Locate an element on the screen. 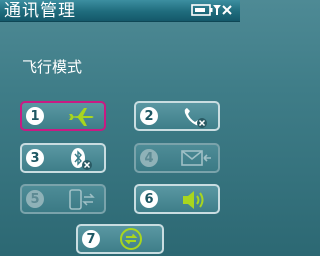 This screenshot has width=320, height=256. sync-button: 7 is located at coordinates (120, 239).